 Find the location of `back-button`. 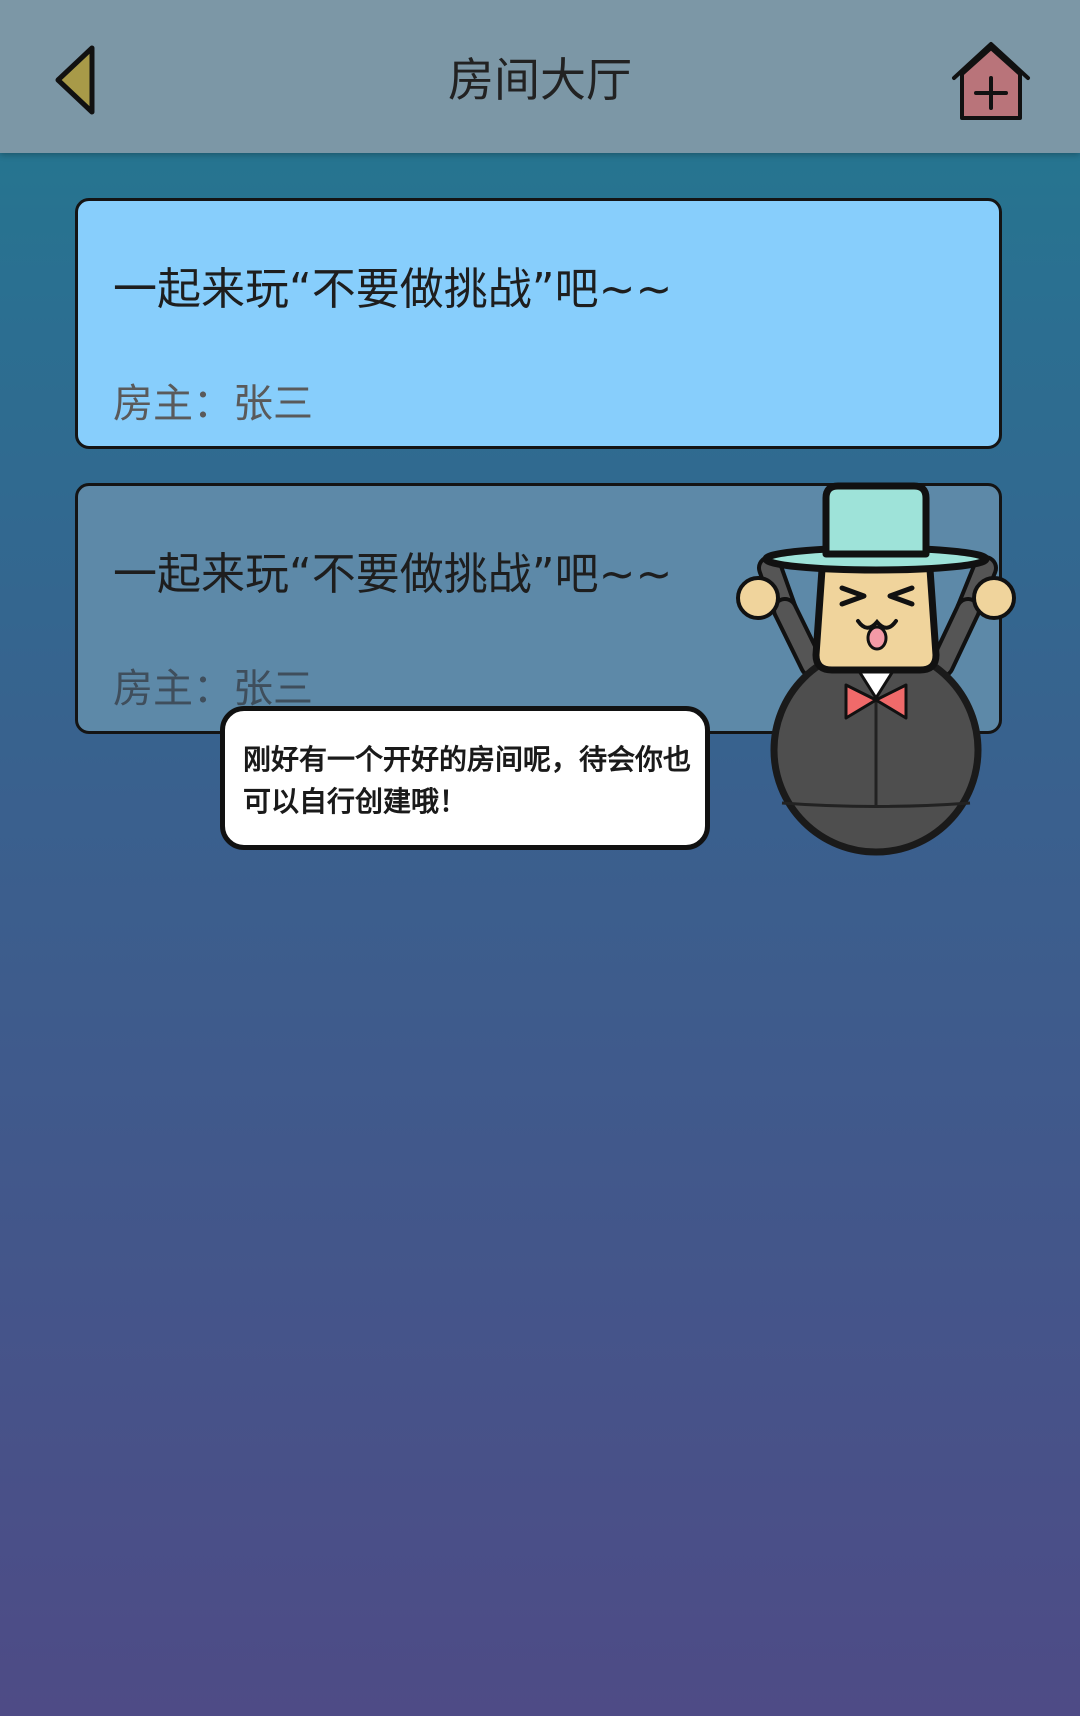

back-button is located at coordinates (78, 80).